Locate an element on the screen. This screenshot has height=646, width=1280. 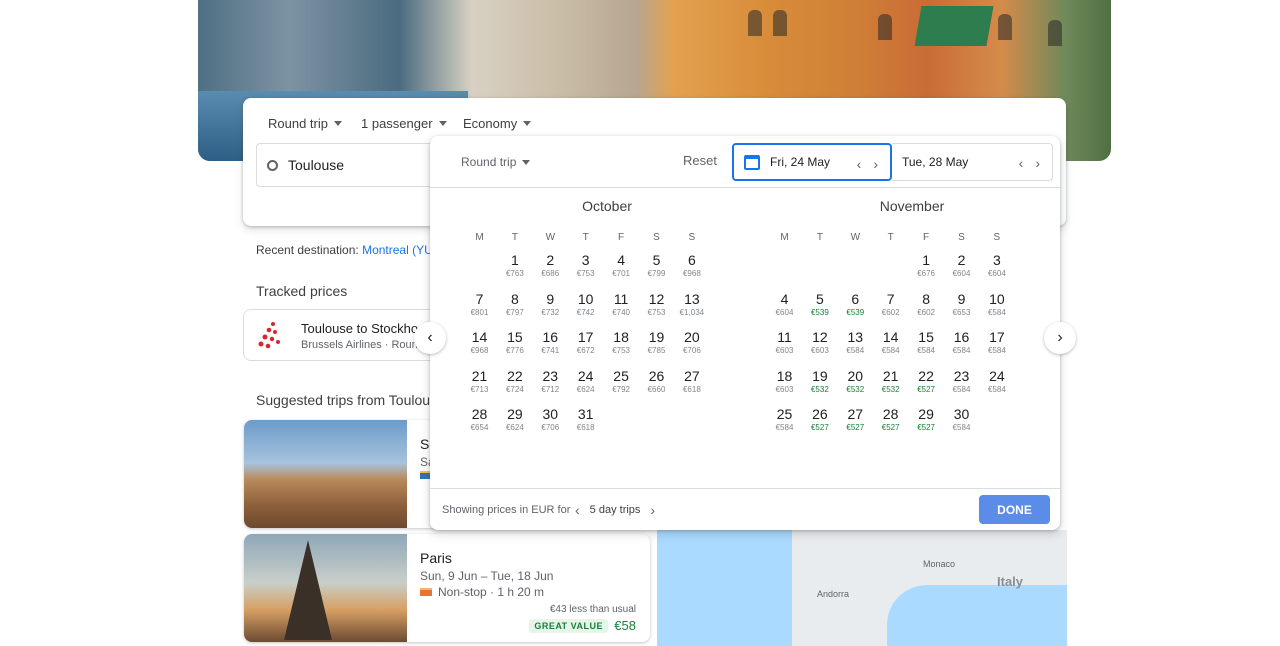
return-date-field: Tue, 28 May ‹ › is located at coordinates (972, 162).